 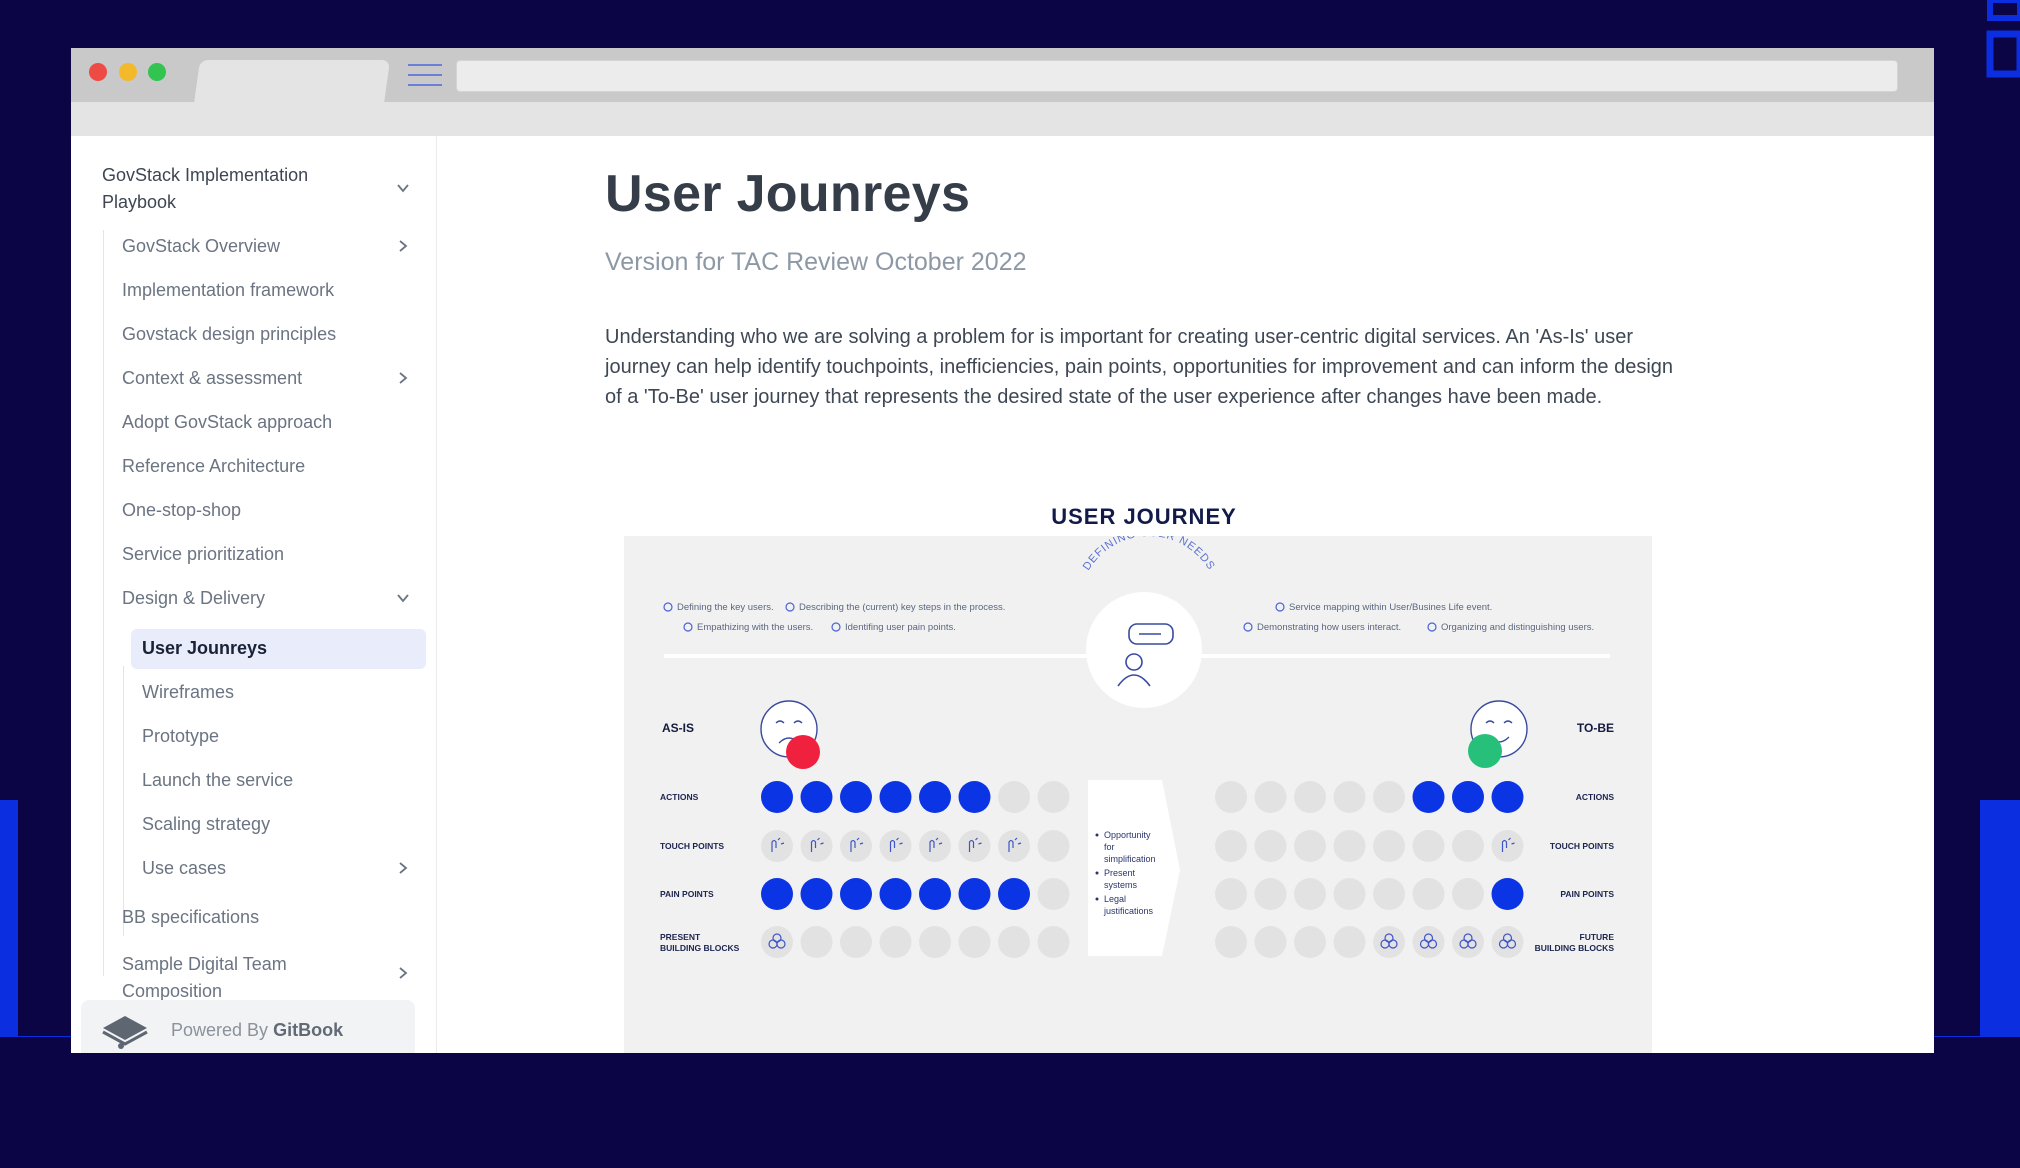 I want to click on sidebar-item-label: User Jounreys, so click(x=205, y=648).